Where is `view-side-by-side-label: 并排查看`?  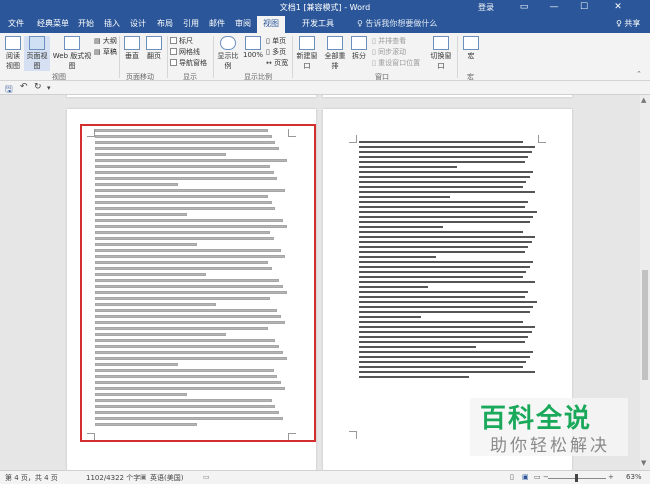 view-side-by-side-label: 并排查看 is located at coordinates (392, 41).